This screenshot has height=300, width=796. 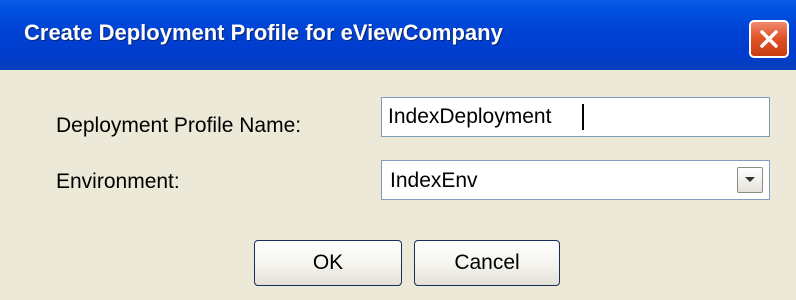 I want to click on close-icon, so click(x=769, y=39).